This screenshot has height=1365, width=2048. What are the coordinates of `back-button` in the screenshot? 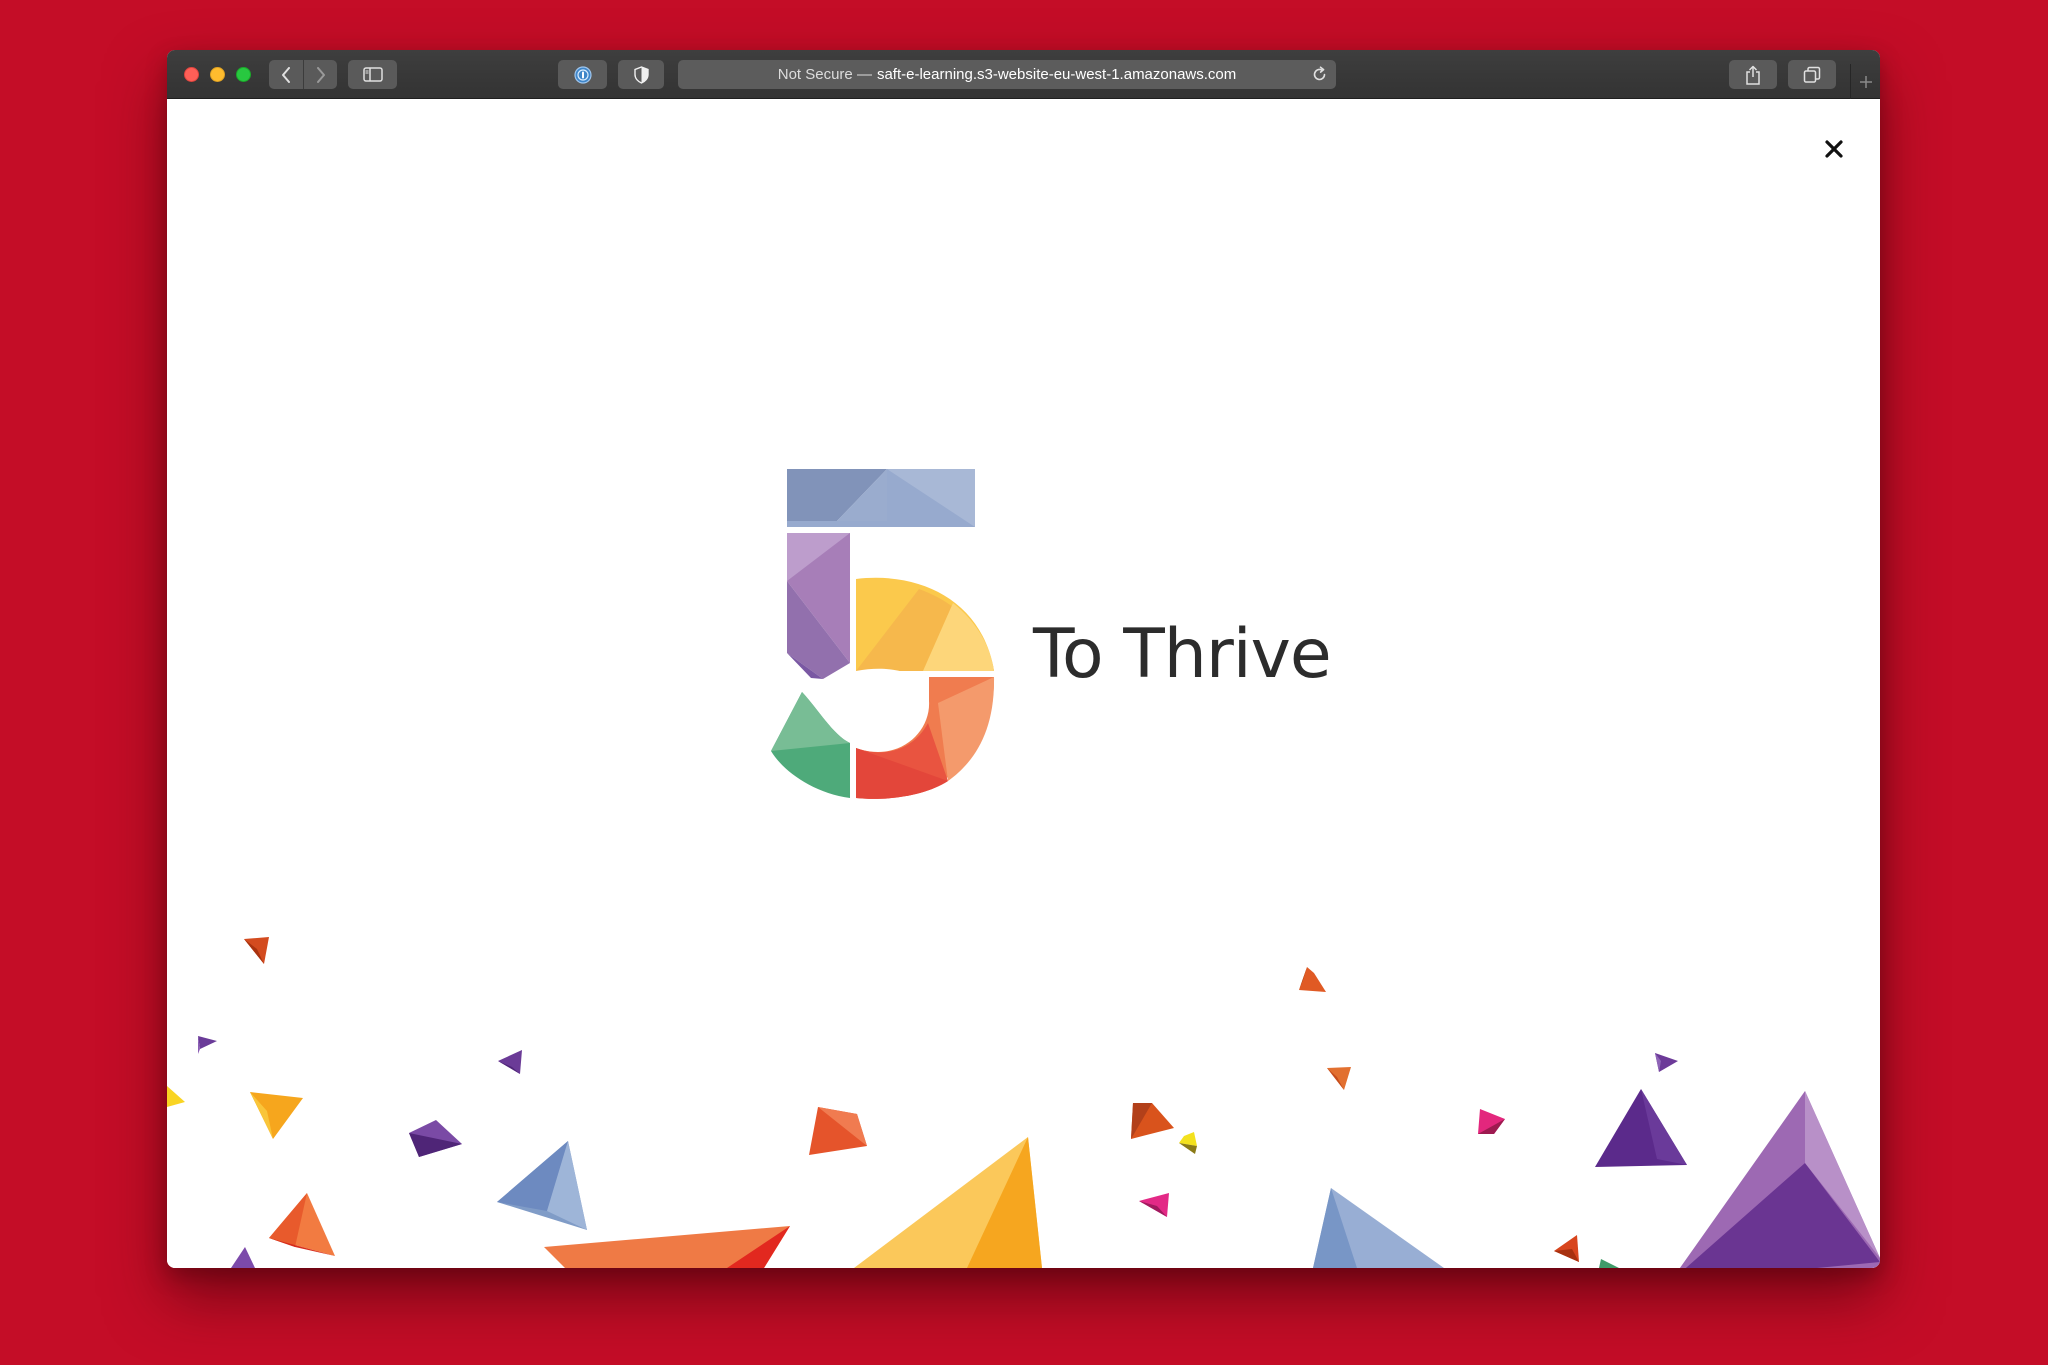 It's located at (286, 74).